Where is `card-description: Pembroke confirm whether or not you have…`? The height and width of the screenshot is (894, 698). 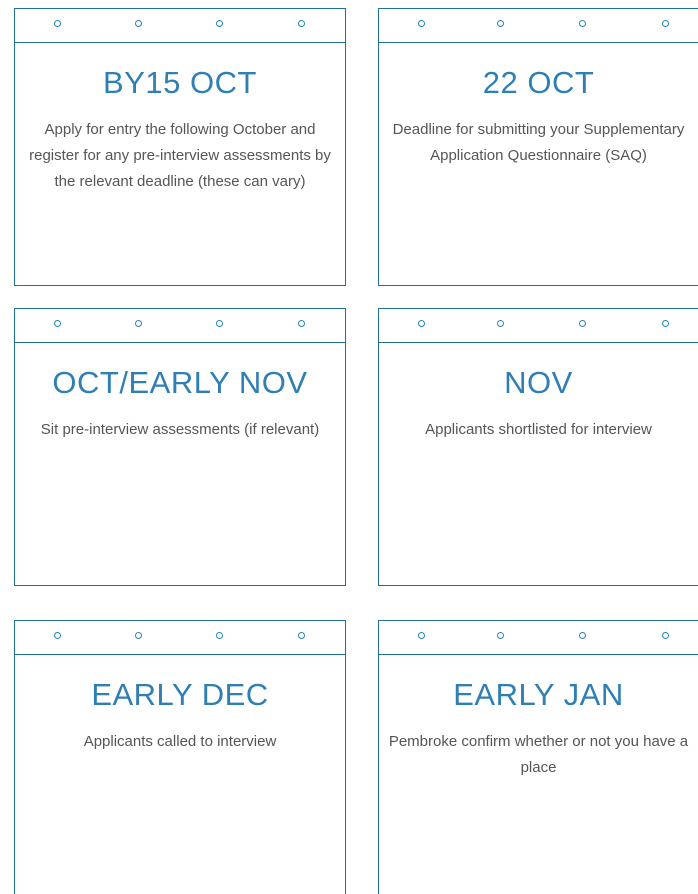
card-description: Pembroke confirm whether or not you have… is located at coordinates (538, 754).